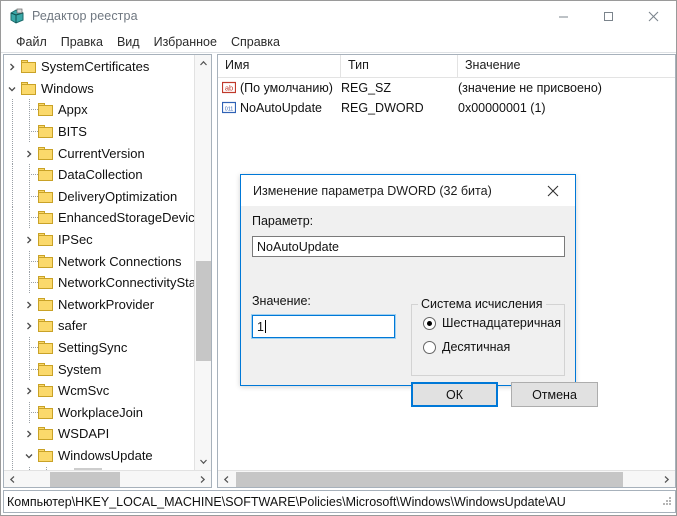  I want to click on list-horizontal-scrollbar, so click(446, 478).